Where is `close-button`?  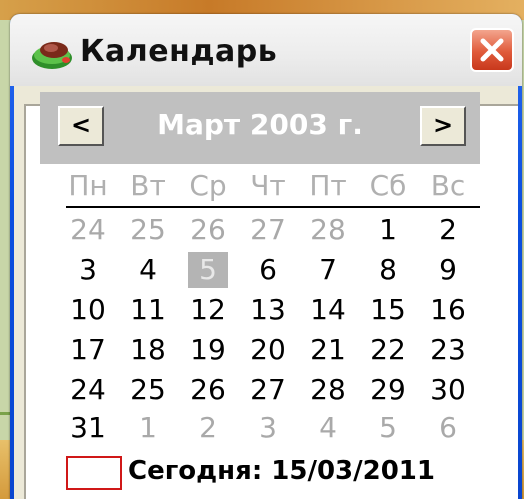 close-button is located at coordinates (492, 50).